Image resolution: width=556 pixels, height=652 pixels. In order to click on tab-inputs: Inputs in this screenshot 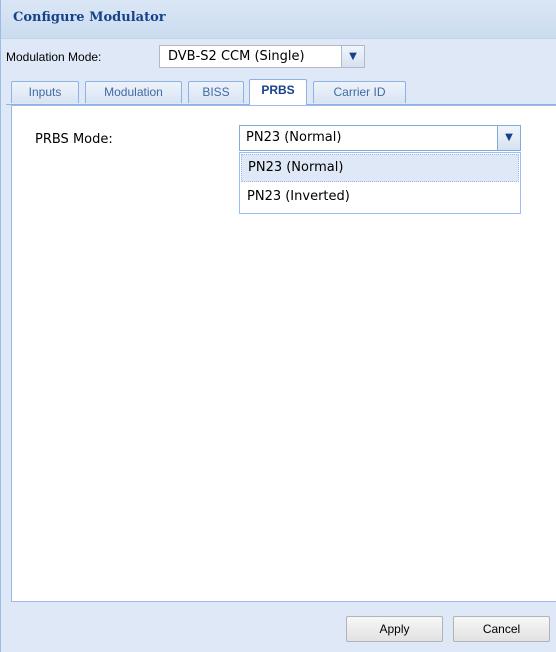, I will do `click(45, 92)`.